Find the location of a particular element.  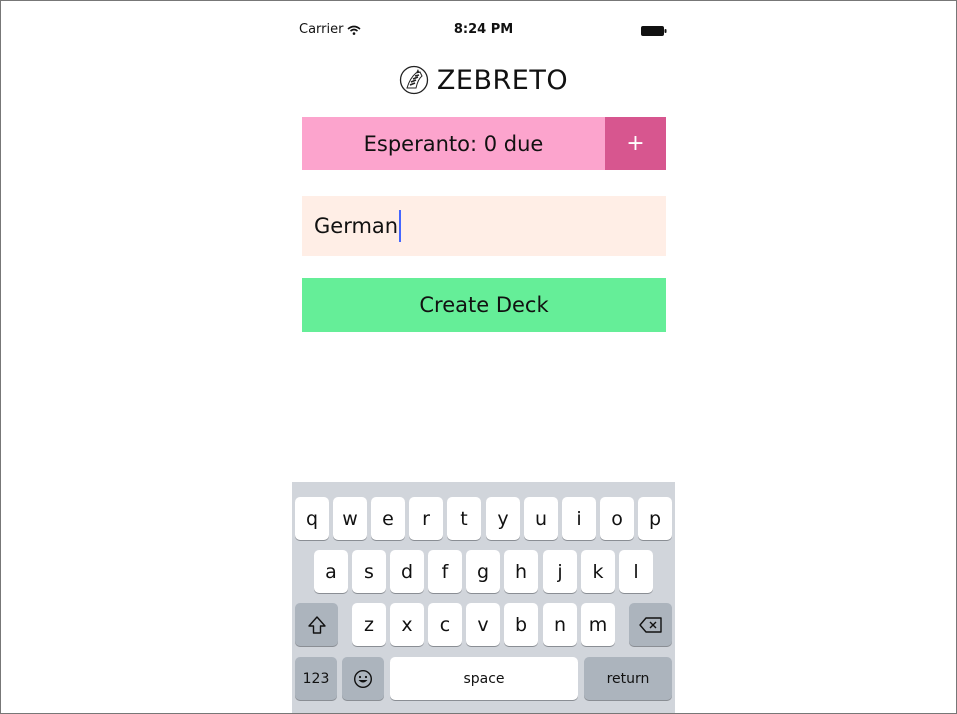

return-key: return is located at coordinates (628, 678).